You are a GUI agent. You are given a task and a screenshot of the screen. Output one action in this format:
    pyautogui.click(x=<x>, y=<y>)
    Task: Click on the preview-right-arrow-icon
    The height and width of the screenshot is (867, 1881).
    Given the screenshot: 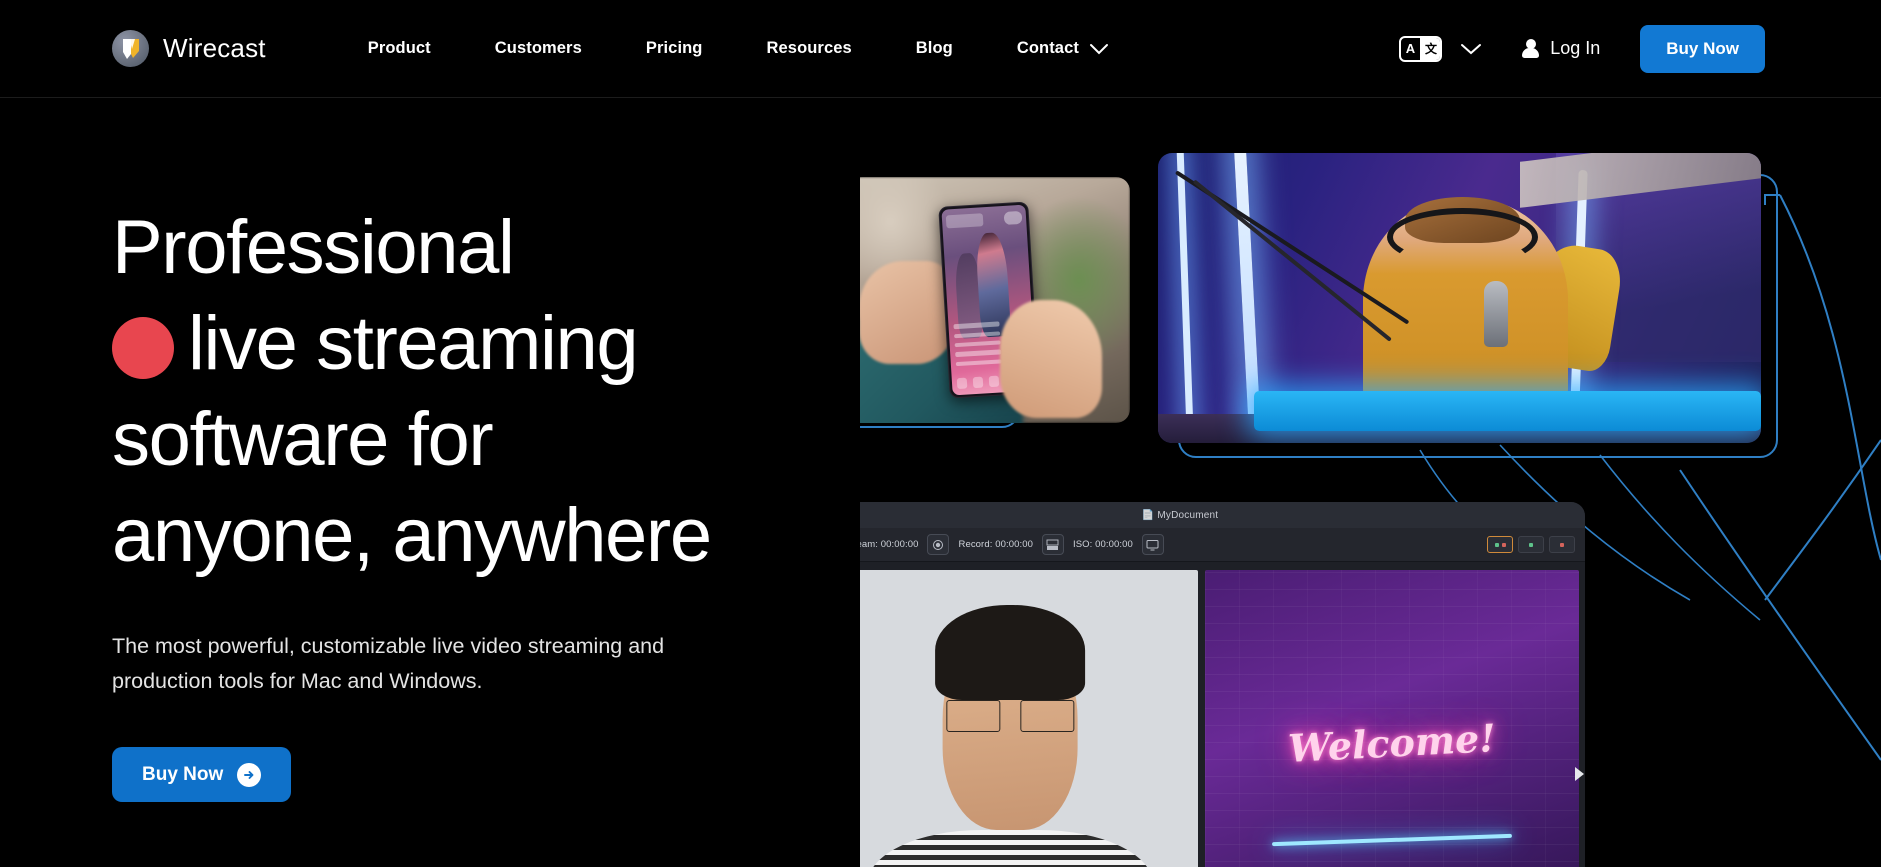 What is the action you would take?
    pyautogui.click(x=1579, y=774)
    